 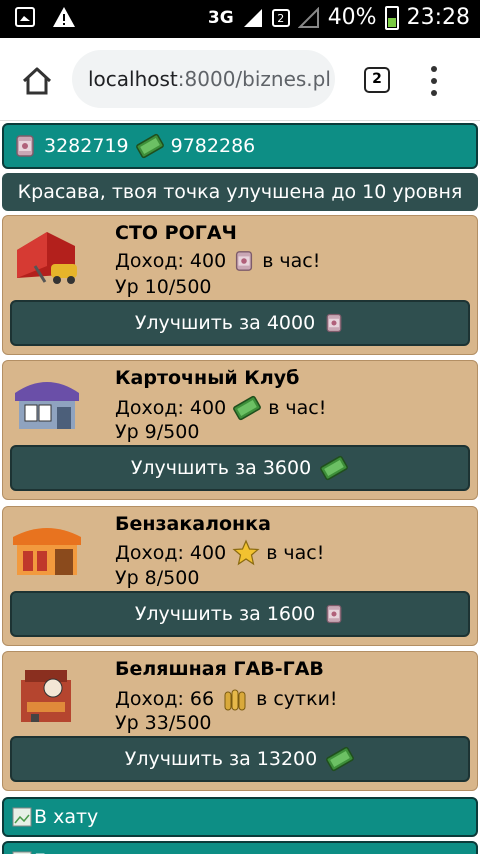 What do you see at coordinates (37, 81) in the screenshot?
I see `home-icon` at bounding box center [37, 81].